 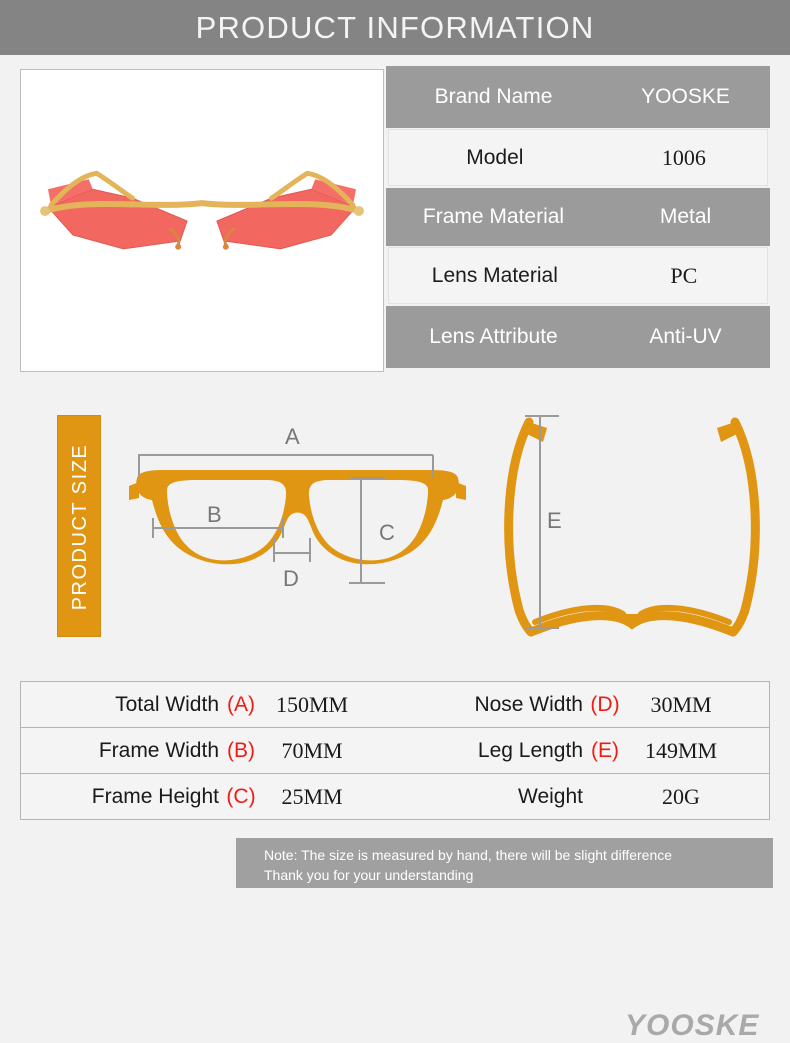 I want to click on spec-row-model: Model 1006, so click(x=578, y=157).